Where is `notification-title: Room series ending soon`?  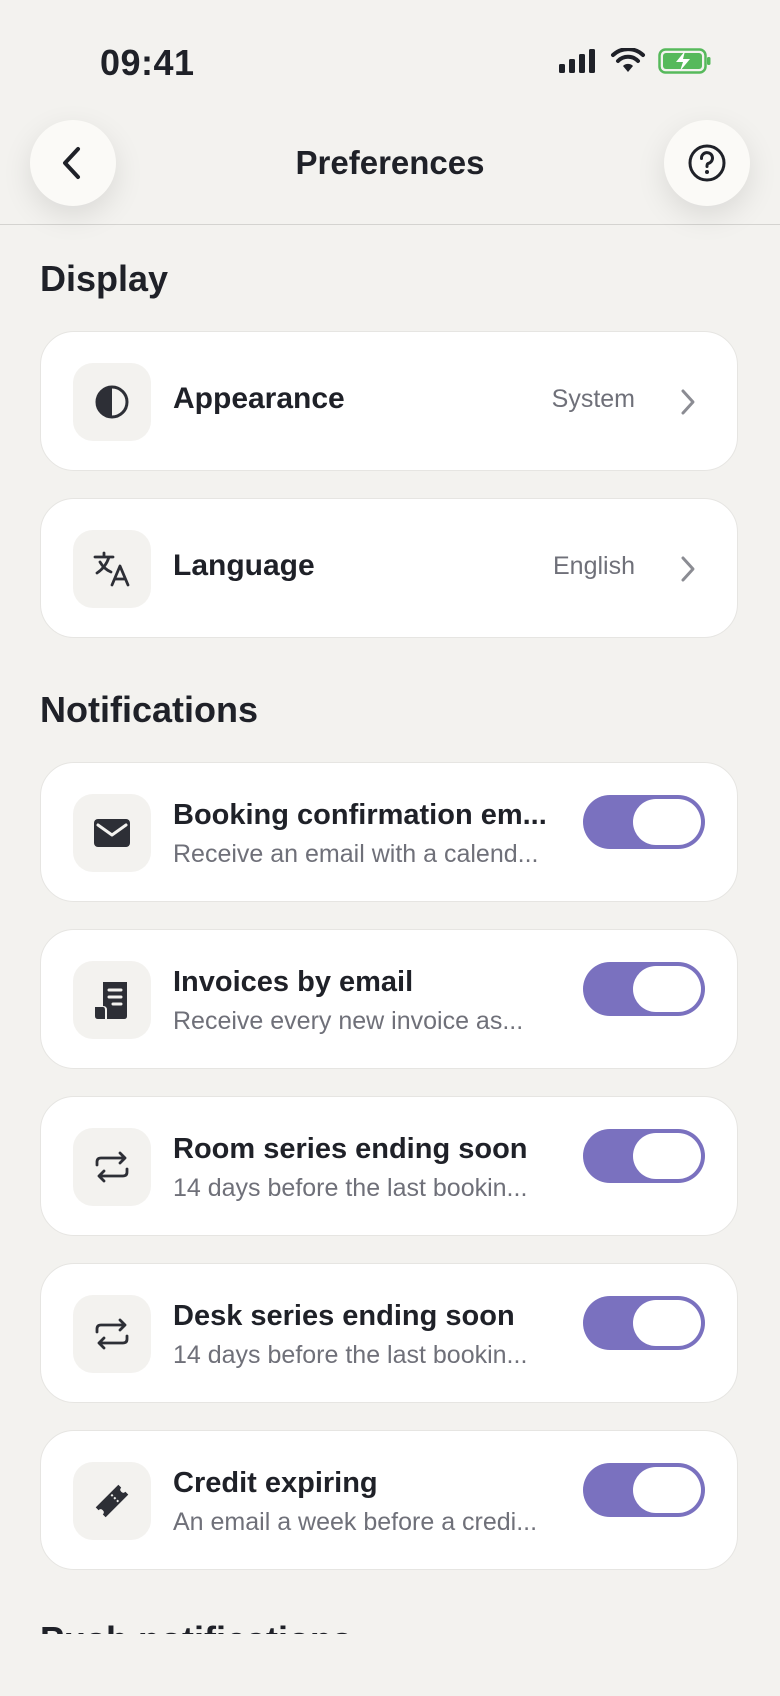 notification-title: Room series ending soon is located at coordinates (350, 1149).